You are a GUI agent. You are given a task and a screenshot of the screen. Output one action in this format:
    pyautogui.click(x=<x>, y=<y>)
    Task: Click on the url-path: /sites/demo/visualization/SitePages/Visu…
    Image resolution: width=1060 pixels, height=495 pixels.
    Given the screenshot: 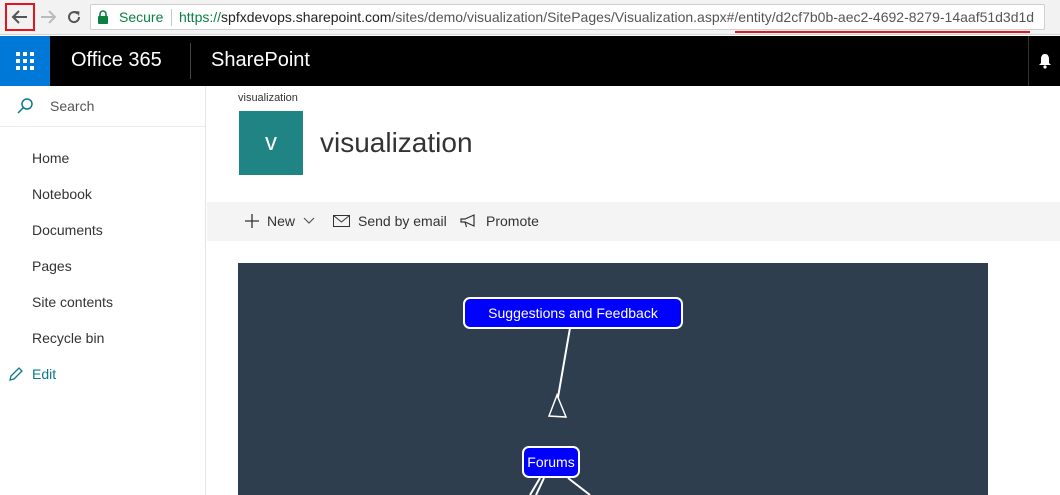 What is the action you would take?
    pyautogui.click(x=713, y=17)
    